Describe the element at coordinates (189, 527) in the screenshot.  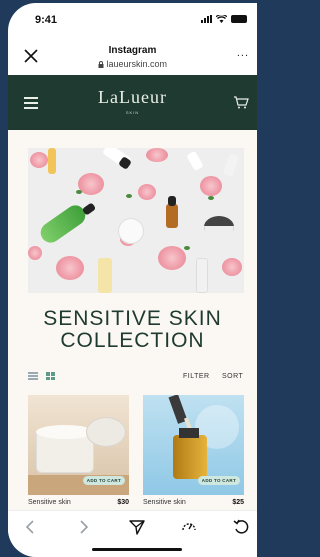
I see `speed-icon` at that location.